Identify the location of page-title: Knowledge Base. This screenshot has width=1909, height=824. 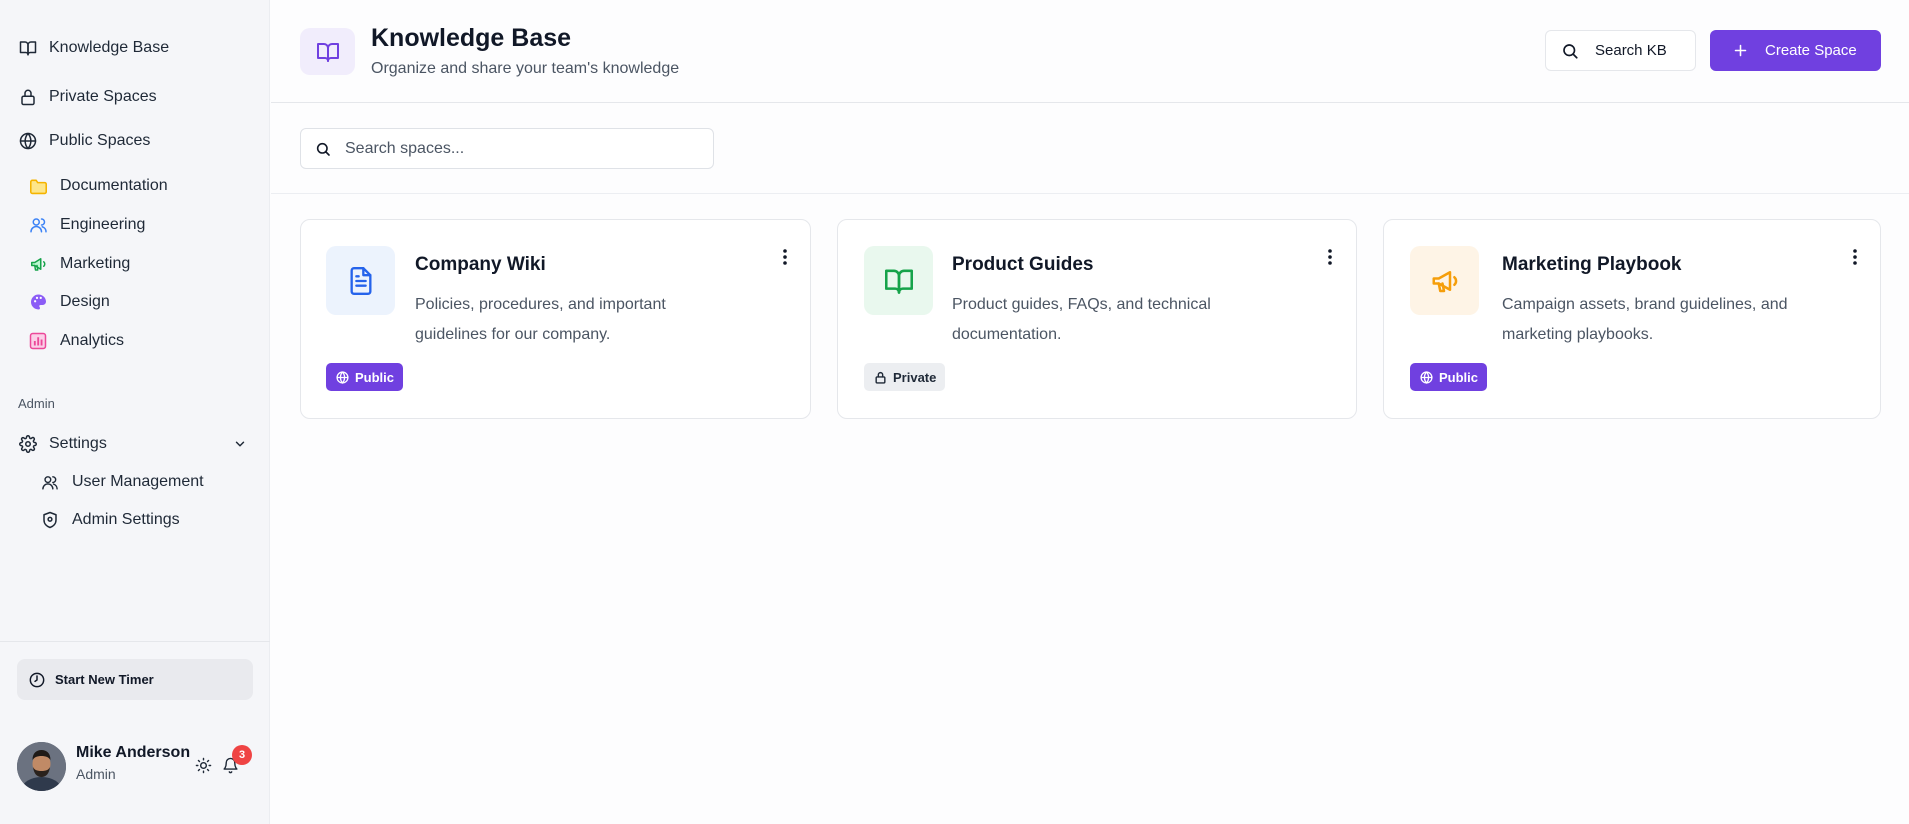
(471, 38).